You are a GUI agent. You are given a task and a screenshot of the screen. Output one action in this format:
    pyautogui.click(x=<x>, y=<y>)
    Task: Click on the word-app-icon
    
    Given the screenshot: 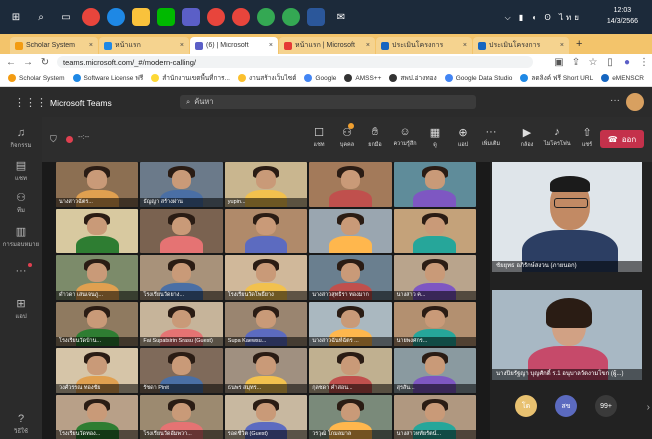 What is the action you would take?
    pyautogui.click(x=316, y=17)
    